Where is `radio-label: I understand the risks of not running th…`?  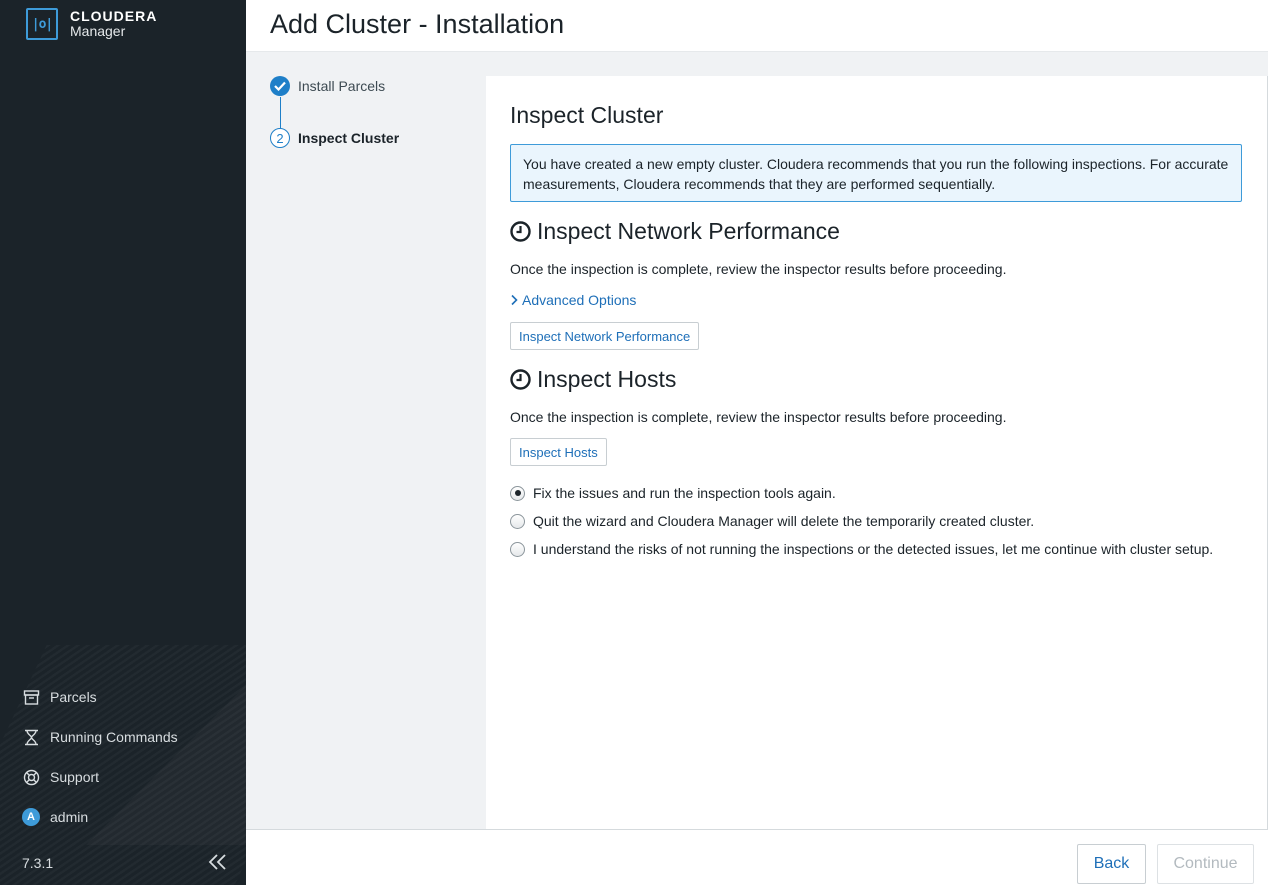 radio-label: I understand the risks of not running th… is located at coordinates (873, 549).